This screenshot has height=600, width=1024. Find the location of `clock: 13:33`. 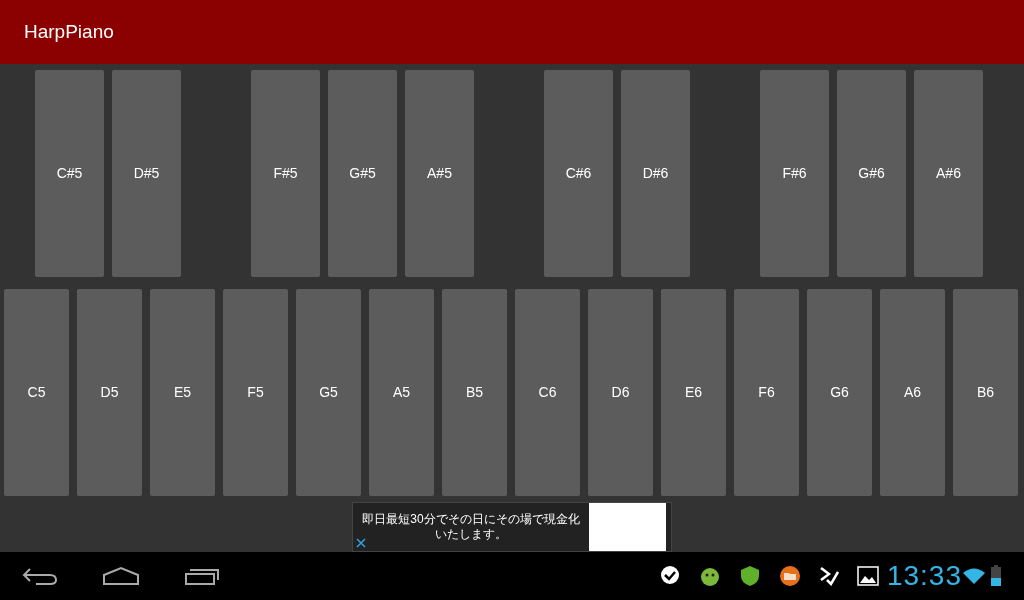

clock: 13:33 is located at coordinates (924, 576).